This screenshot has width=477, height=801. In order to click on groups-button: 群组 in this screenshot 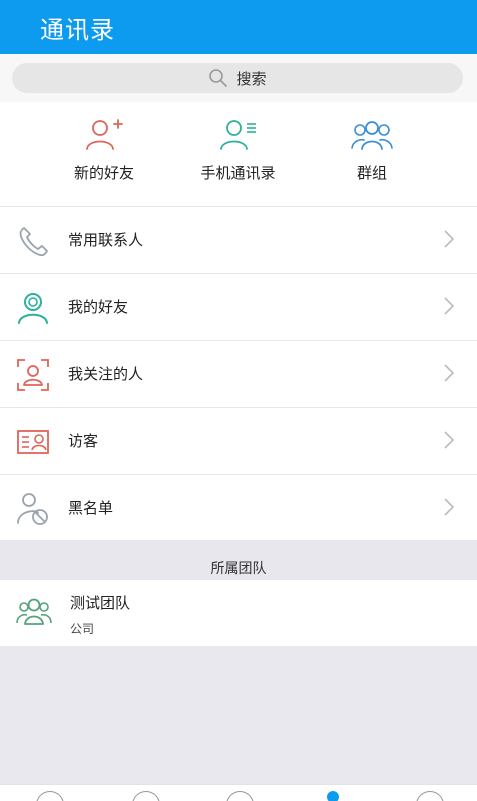, I will do `click(372, 150)`.